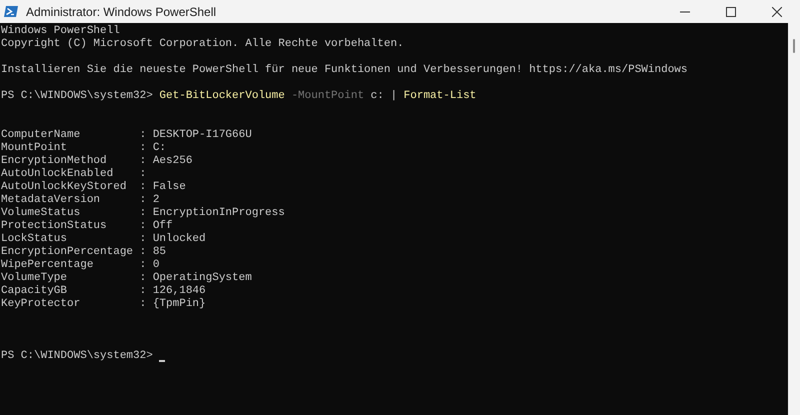 This screenshot has height=415, width=800. I want to click on console-line: VolumeStatus : EncryptionInProgress, so click(143, 213).